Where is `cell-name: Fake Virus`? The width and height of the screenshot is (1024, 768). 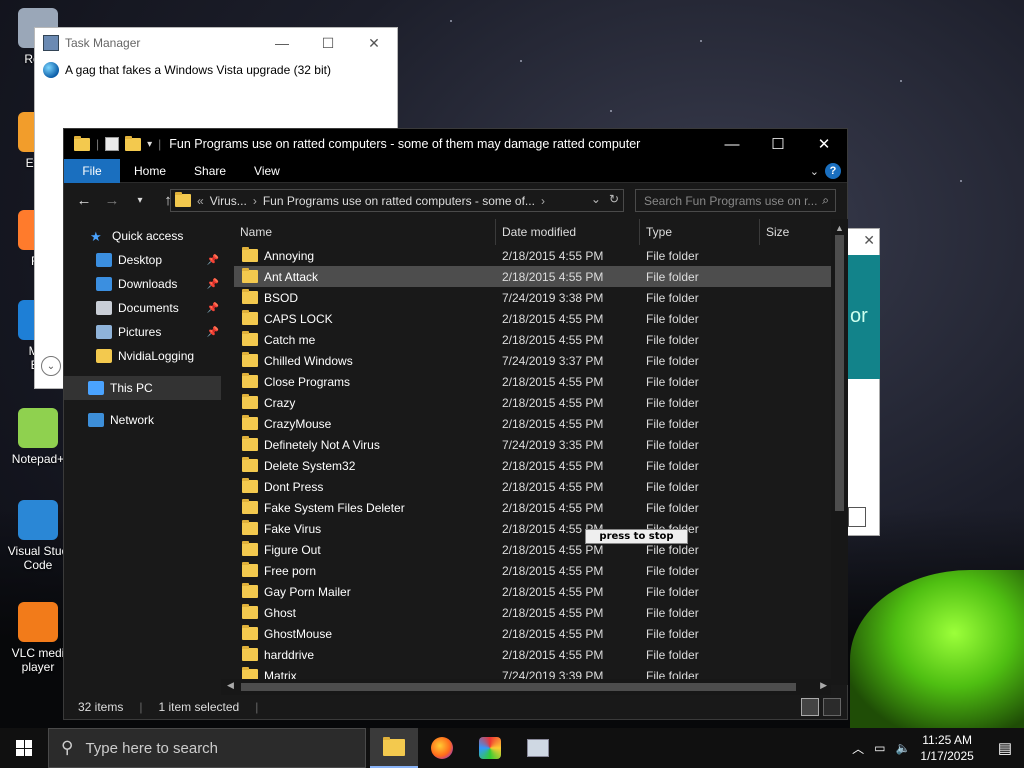 cell-name: Fake Virus is located at coordinates (365, 528).